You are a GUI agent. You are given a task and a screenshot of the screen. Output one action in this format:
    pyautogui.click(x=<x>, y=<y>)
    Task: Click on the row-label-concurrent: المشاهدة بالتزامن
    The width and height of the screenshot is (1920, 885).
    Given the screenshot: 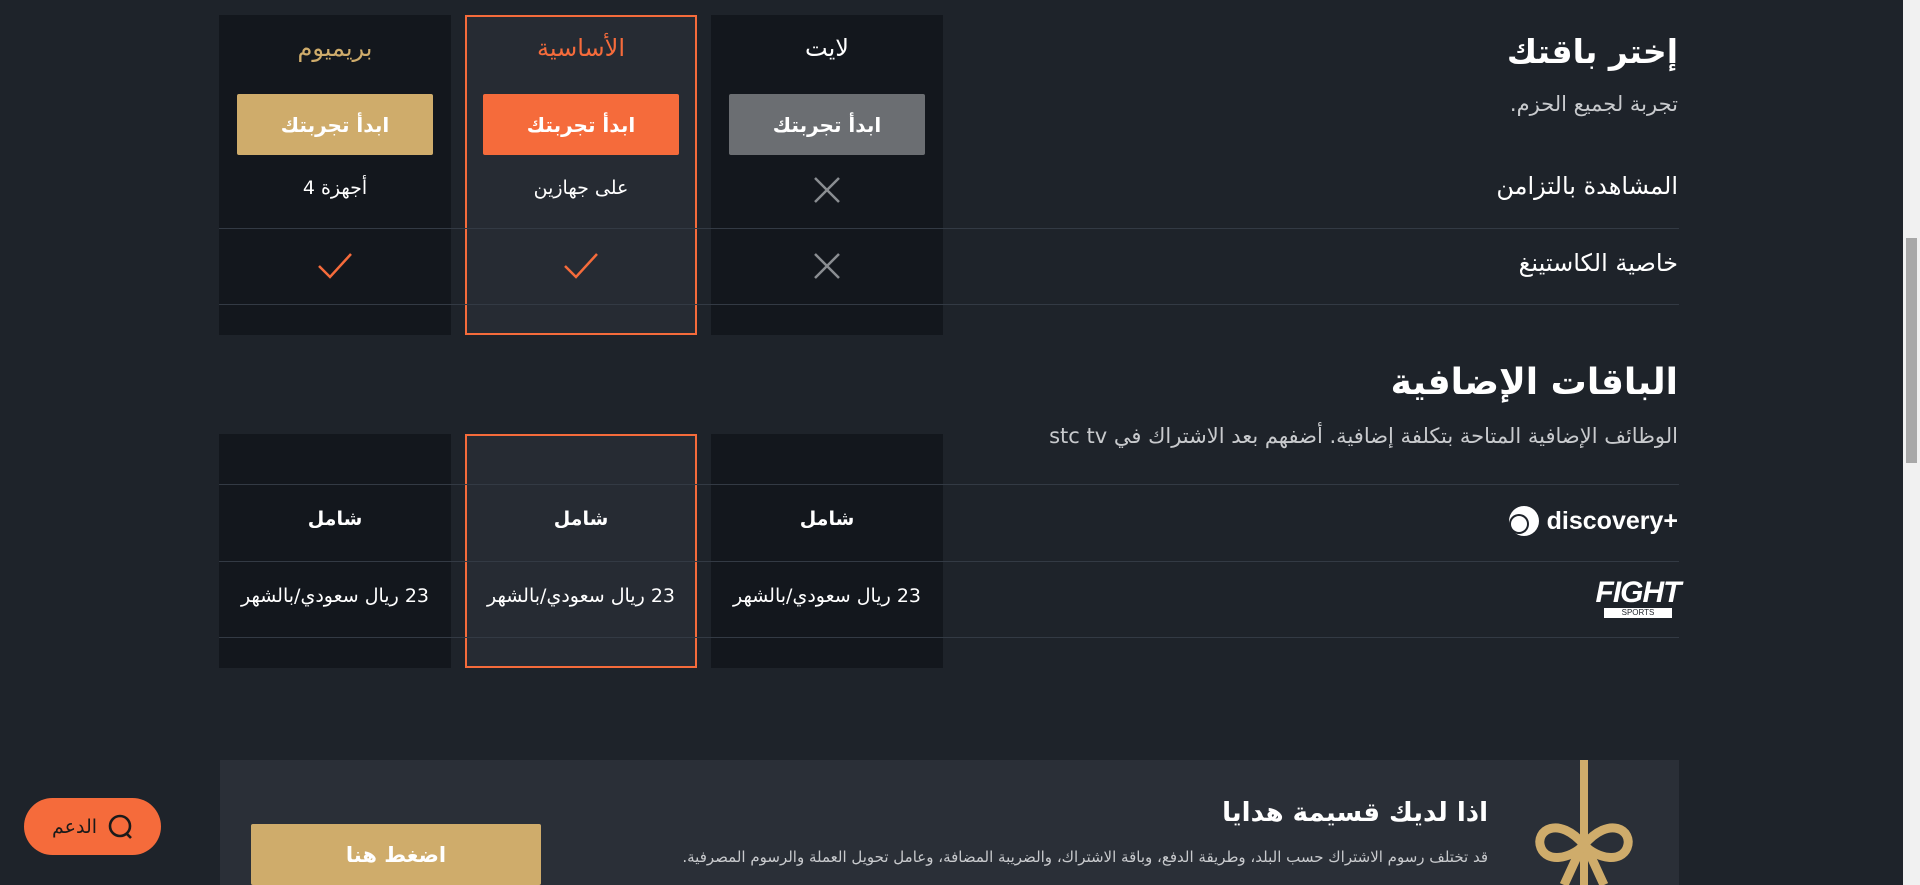 What is the action you would take?
    pyautogui.click(x=1587, y=186)
    